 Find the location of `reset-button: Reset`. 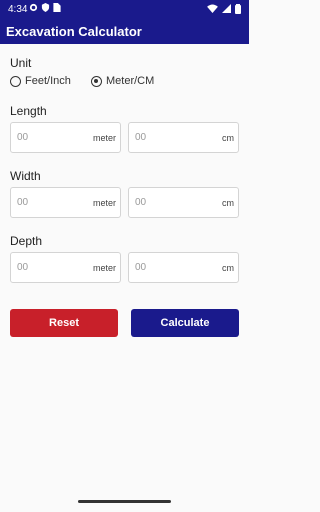

reset-button: Reset is located at coordinates (64, 323).